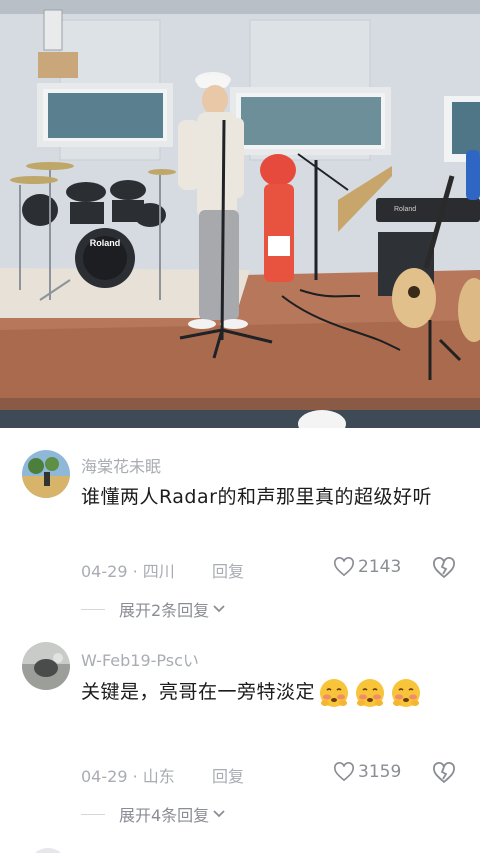 The image size is (480, 853). I want to click on comment-location: 山东, so click(158, 776).